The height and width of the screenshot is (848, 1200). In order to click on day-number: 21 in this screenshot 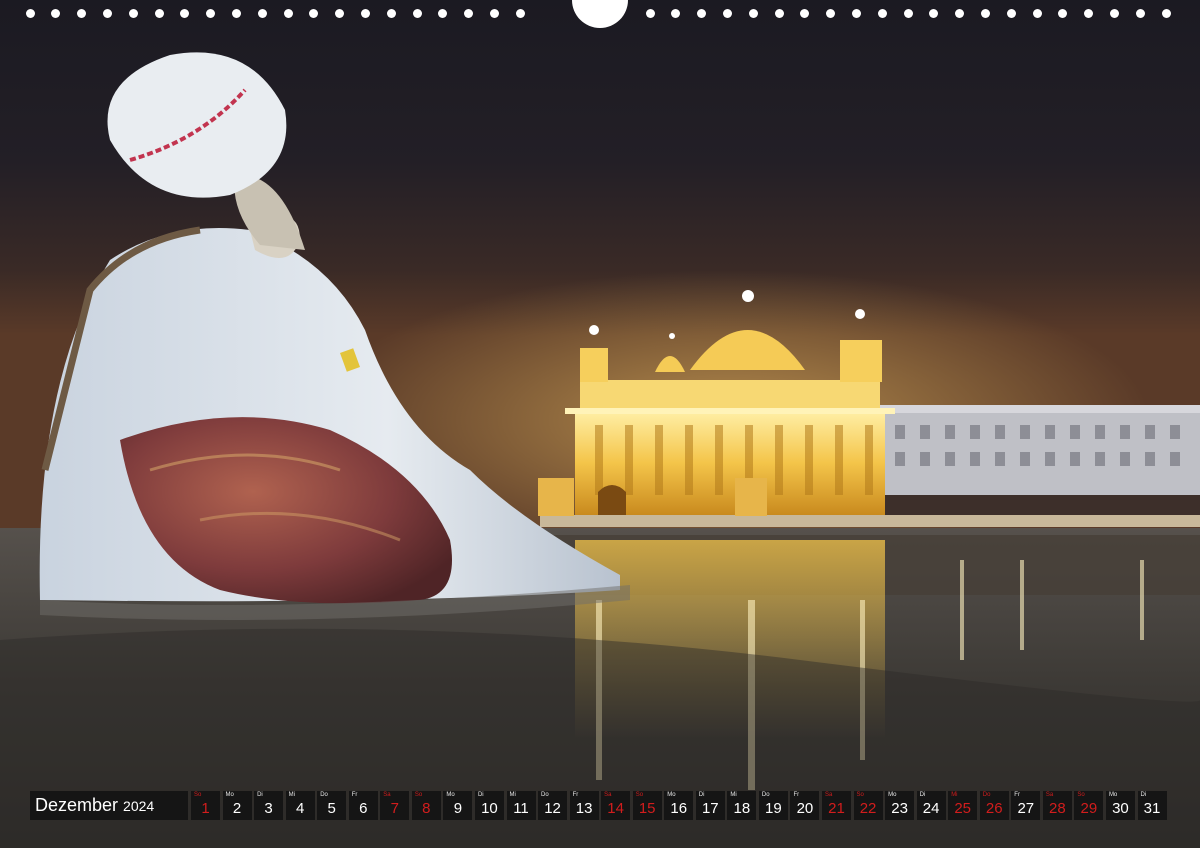, I will do `click(836, 808)`.